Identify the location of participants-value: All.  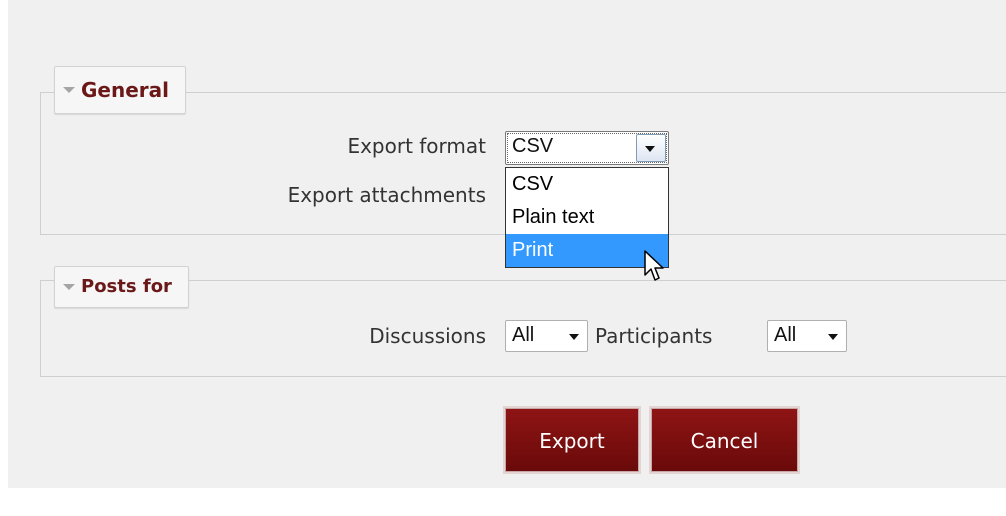
(785, 335).